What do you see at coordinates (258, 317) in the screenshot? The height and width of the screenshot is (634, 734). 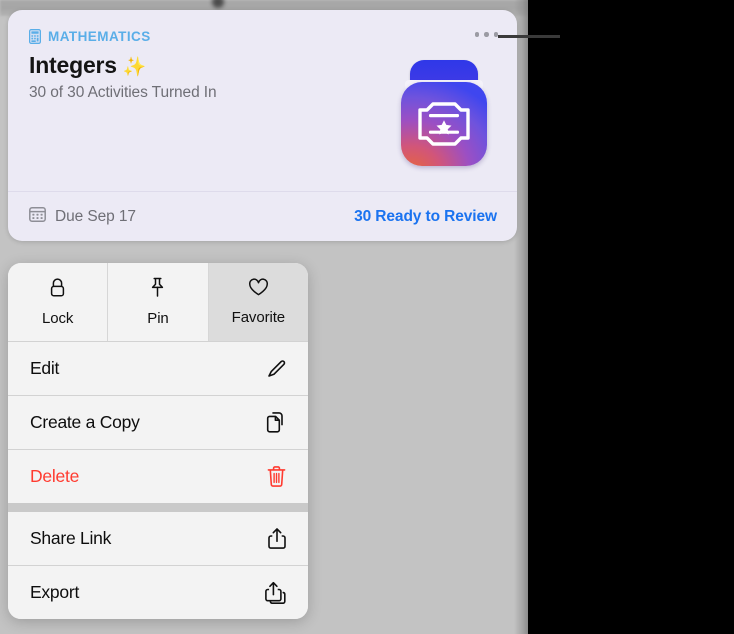 I see `quick-action-label: Favorite` at bounding box center [258, 317].